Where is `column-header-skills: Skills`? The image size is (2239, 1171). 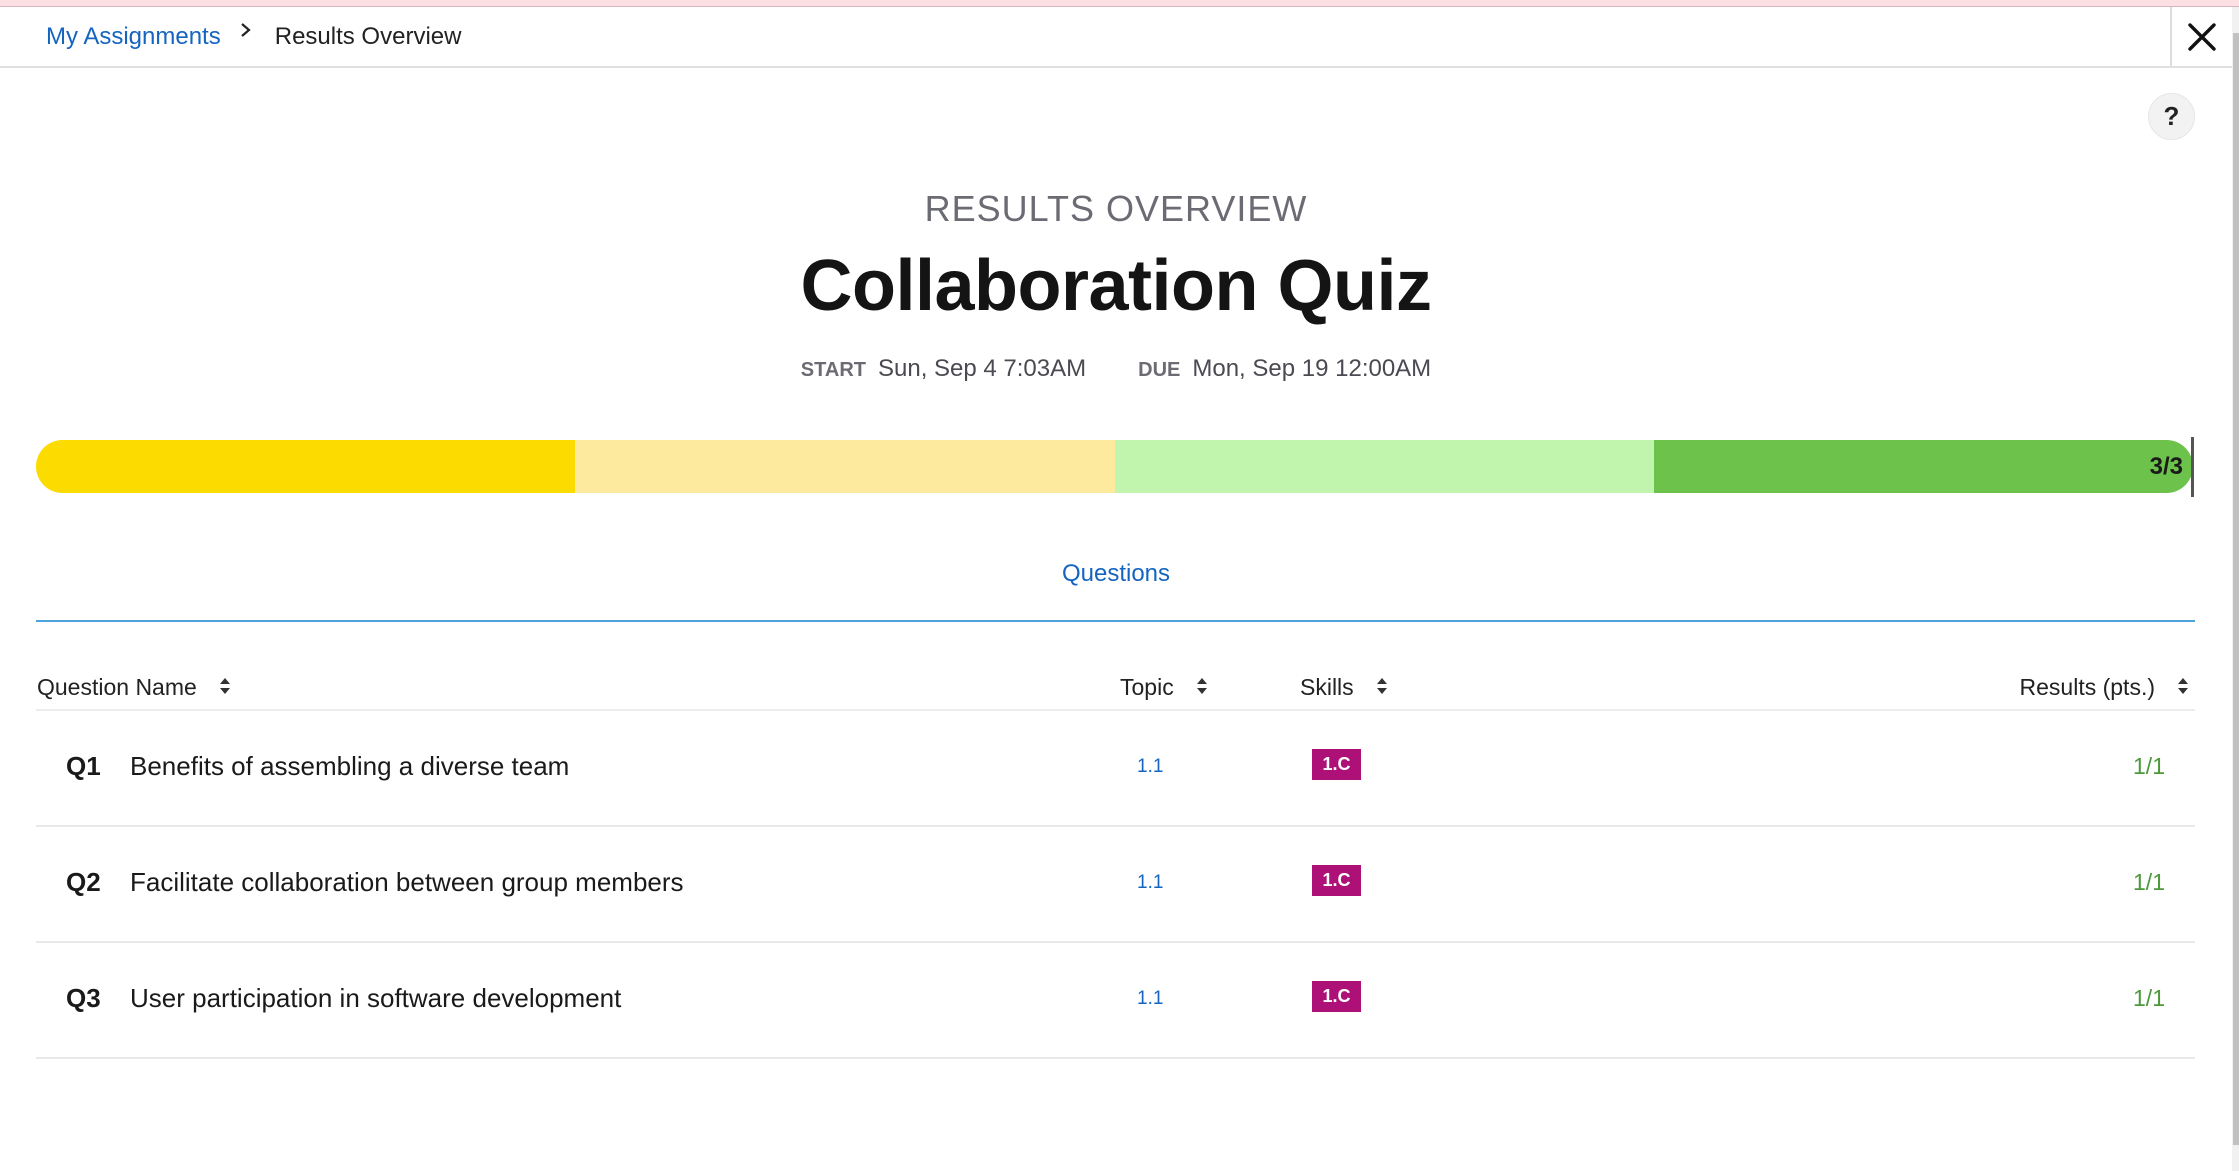 column-header-skills: Skills is located at coordinates (1344, 687).